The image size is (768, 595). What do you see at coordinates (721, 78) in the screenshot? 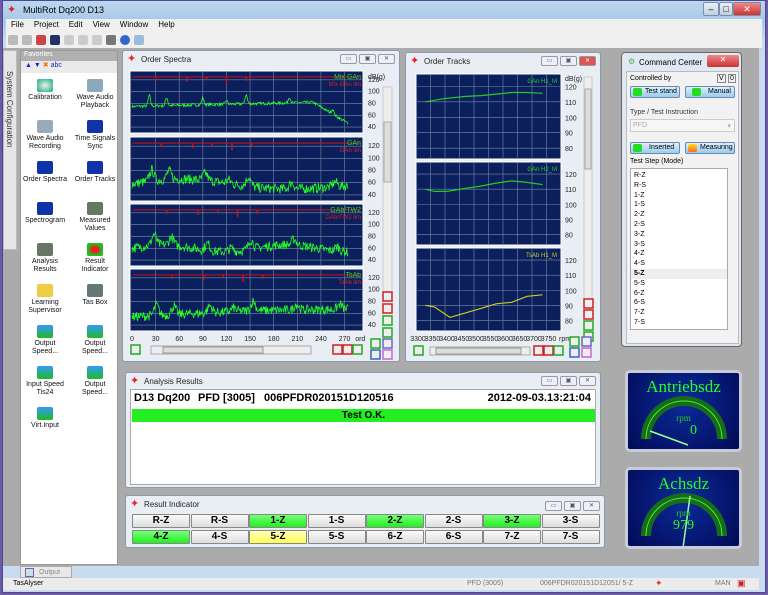
I see `v-button: V` at bounding box center [721, 78].